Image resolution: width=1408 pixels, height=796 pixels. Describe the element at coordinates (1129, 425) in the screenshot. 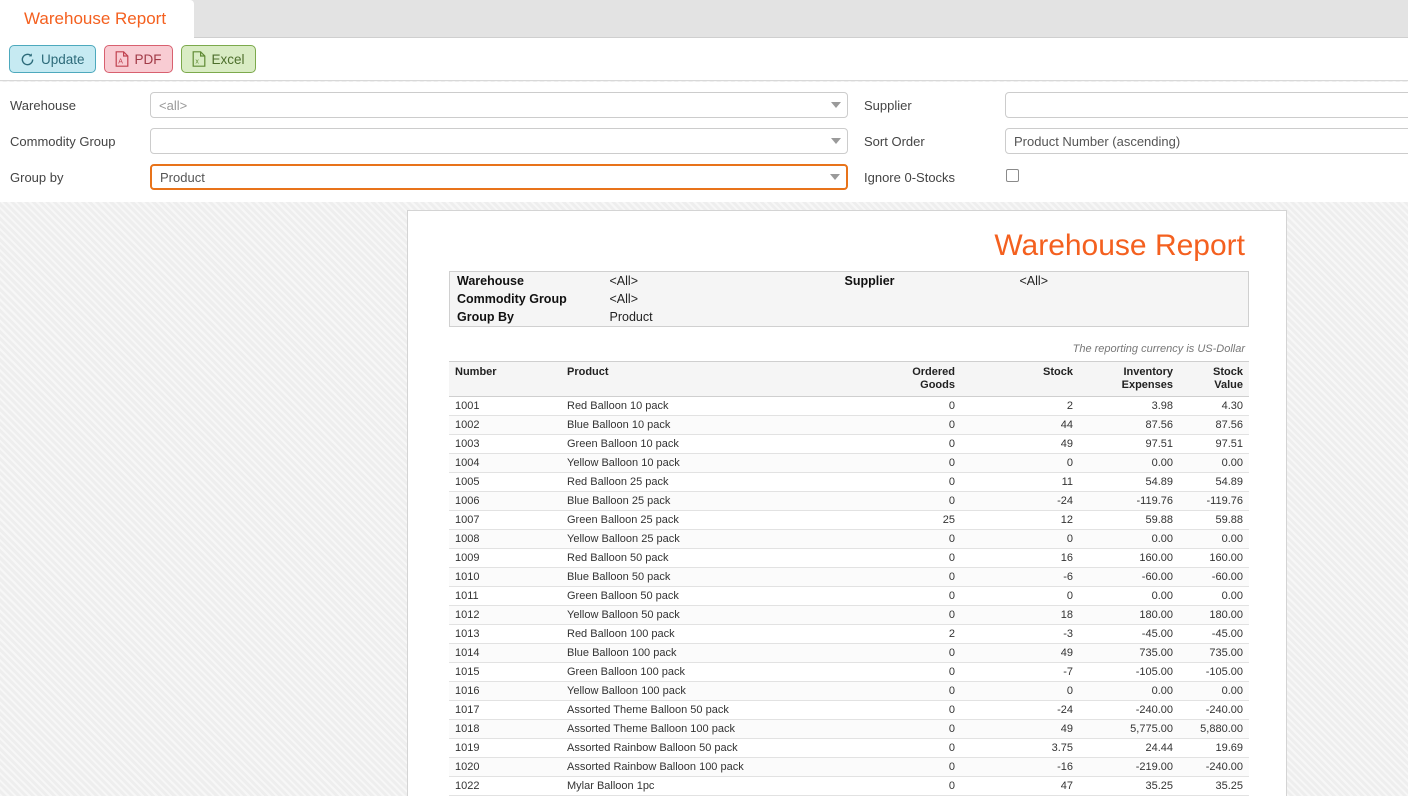

I see `cell-inventory-expenses: 87.56` at that location.